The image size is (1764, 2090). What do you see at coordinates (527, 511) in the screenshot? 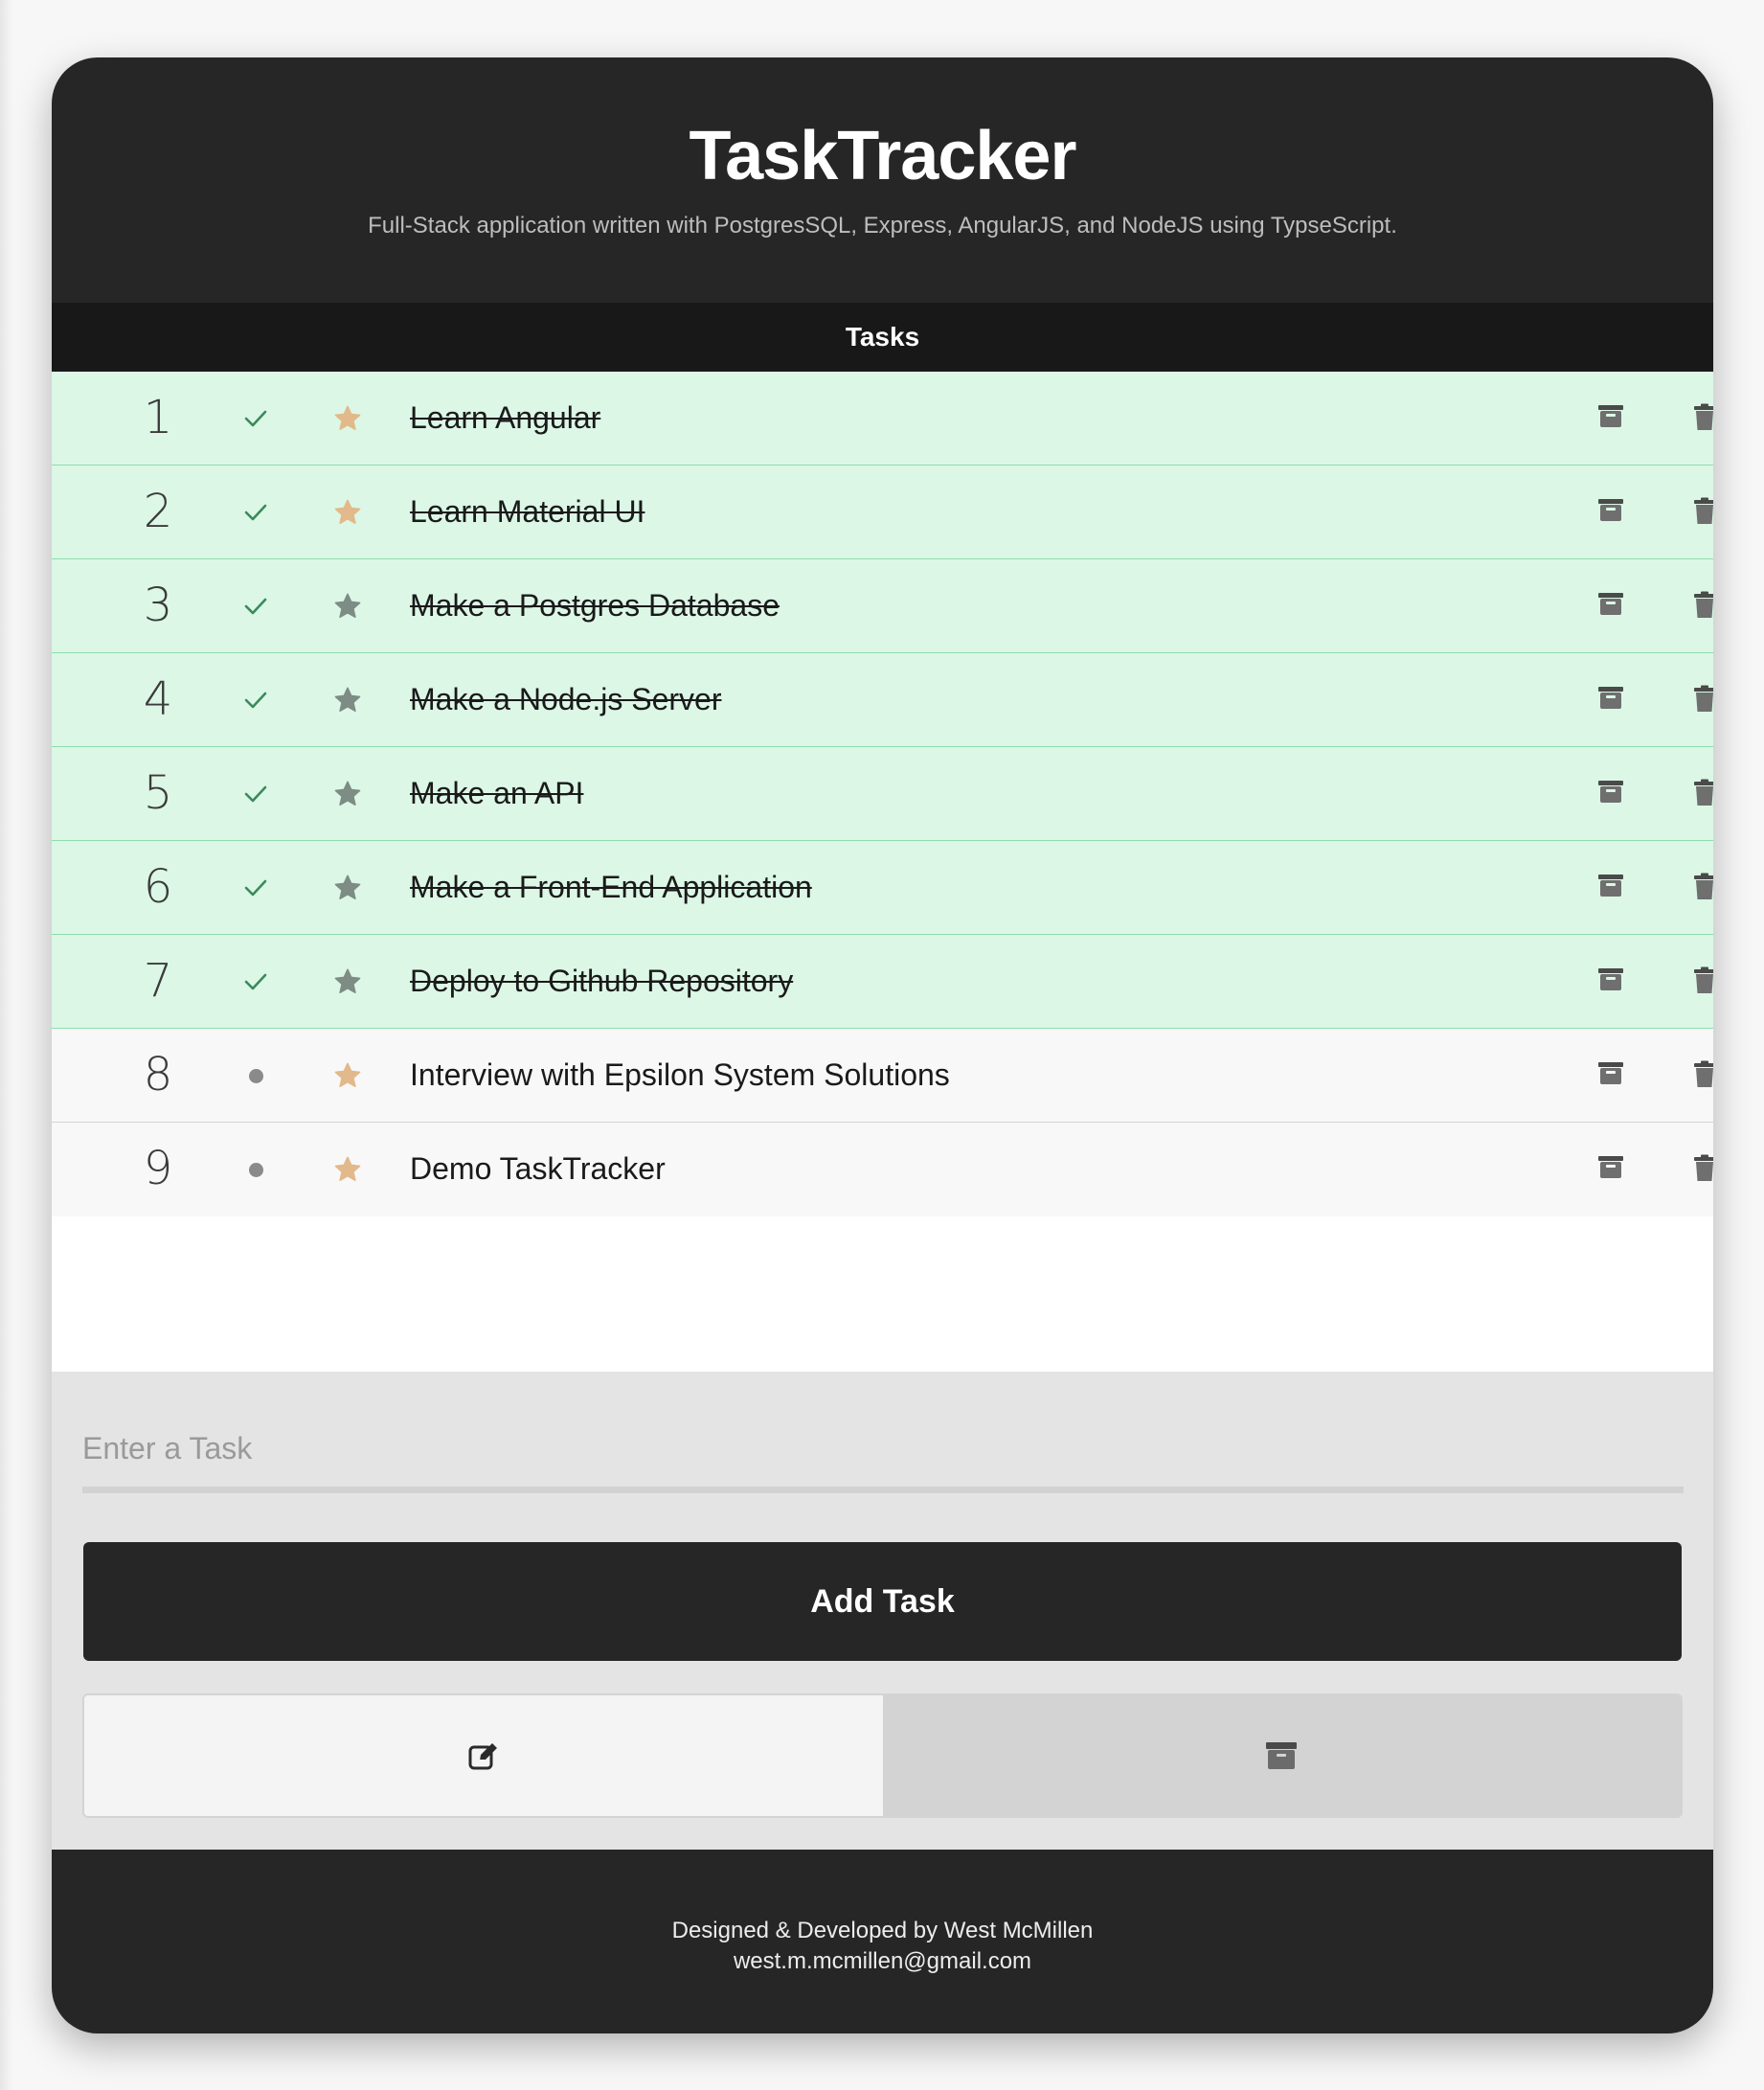
I see `task-text: Learn Material UI` at bounding box center [527, 511].